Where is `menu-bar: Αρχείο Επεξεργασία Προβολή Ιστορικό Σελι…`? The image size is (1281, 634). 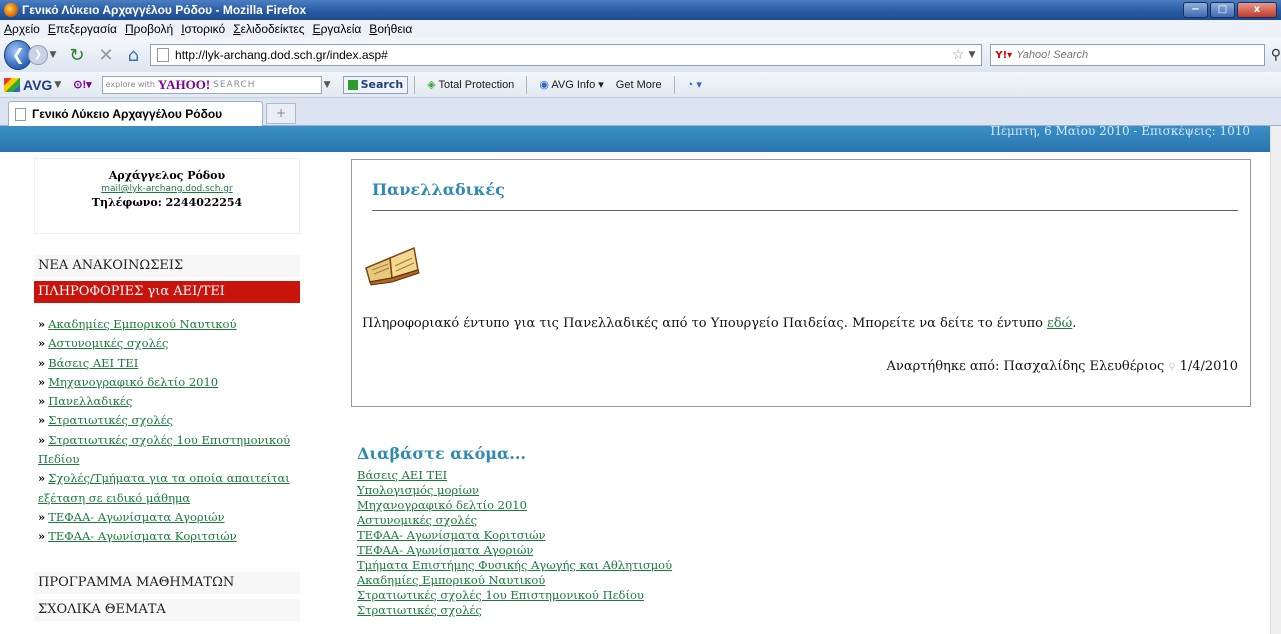
menu-bar: Αρχείο Επεξεργασία Προβολή Ιστορικό Σελι… is located at coordinates (640, 29).